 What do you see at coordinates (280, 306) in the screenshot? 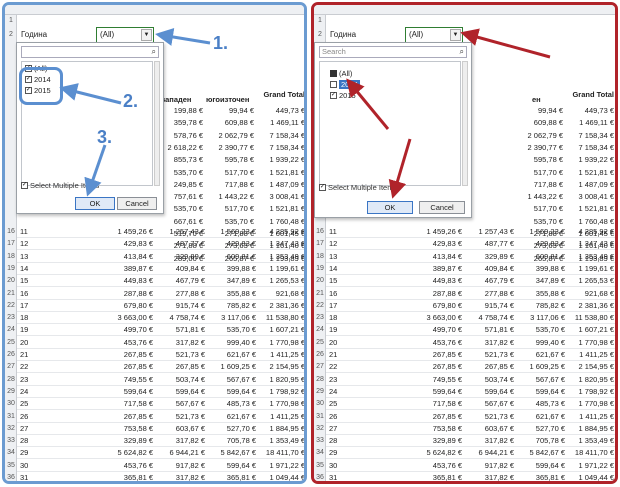
I see `table-cell: 2 381,36 €` at bounding box center [280, 306].